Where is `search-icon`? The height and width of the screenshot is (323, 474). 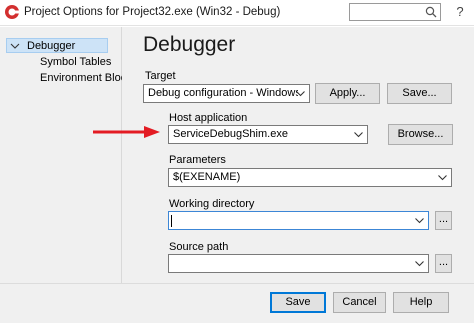
search-icon is located at coordinates (431, 12).